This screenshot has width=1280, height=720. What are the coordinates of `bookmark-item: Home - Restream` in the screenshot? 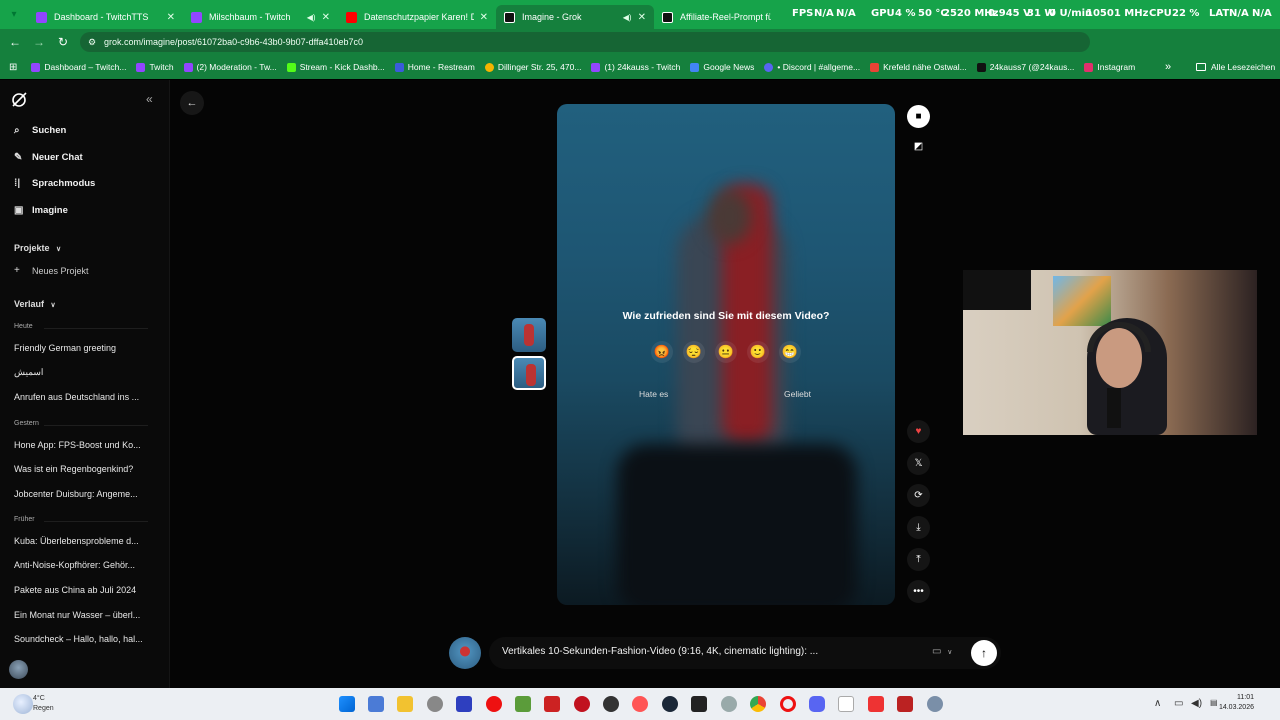 It's located at (434, 67).